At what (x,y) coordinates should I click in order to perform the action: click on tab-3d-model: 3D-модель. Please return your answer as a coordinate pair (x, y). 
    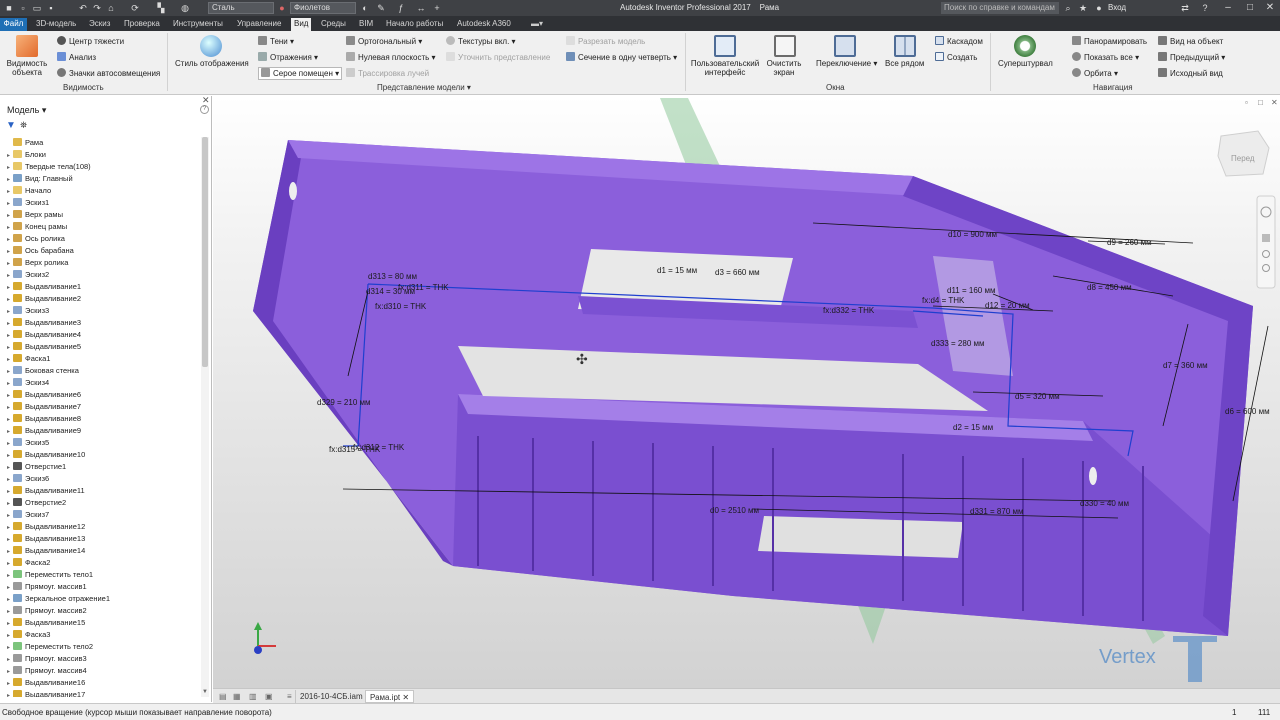
    Looking at the image, I should click on (56, 24).